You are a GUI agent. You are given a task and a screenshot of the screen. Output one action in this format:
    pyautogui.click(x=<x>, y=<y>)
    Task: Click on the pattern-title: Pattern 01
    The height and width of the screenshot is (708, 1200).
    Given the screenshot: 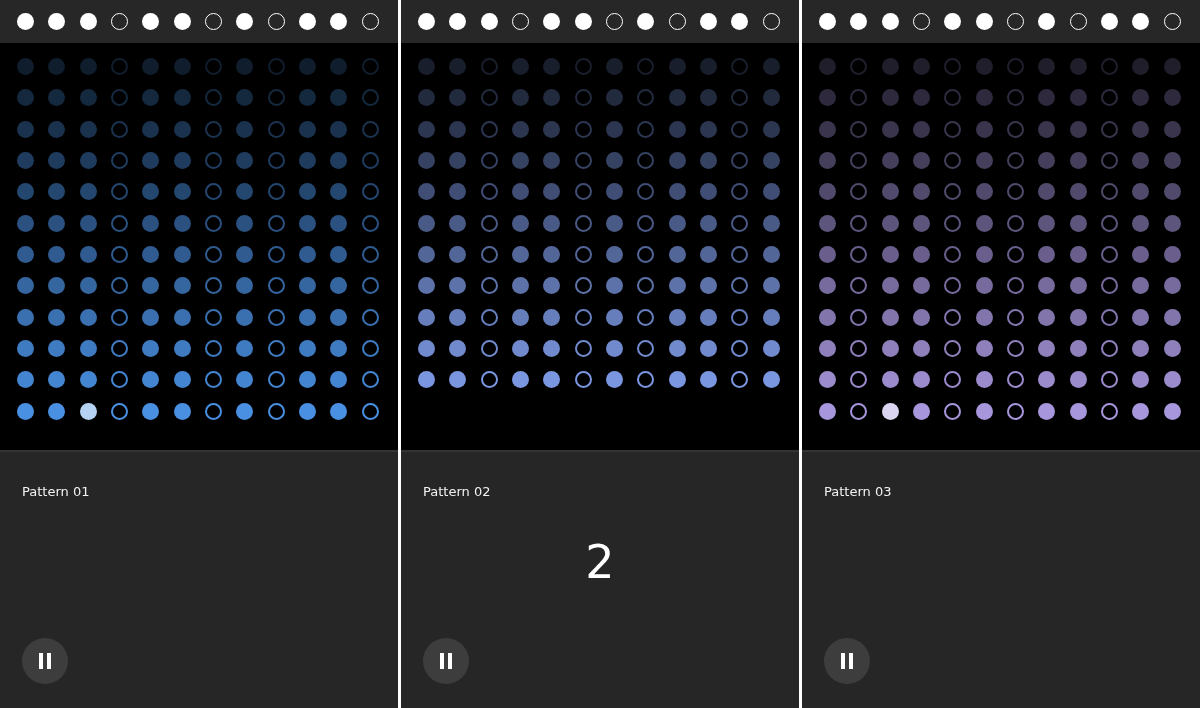 What is the action you would take?
    pyautogui.click(x=56, y=491)
    